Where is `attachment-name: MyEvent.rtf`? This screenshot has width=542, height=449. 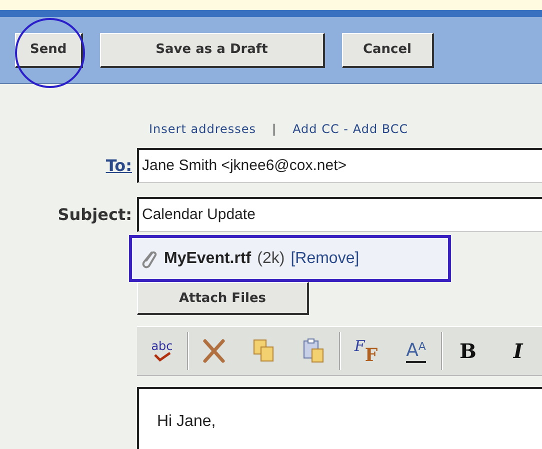 attachment-name: MyEvent.rtf is located at coordinates (208, 259).